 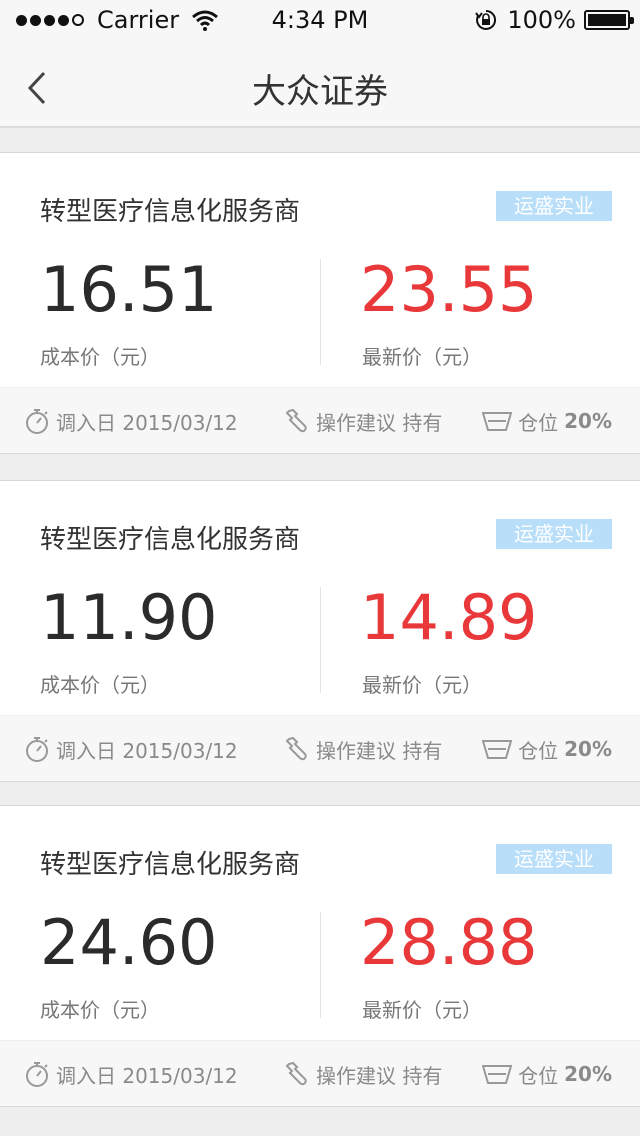 I want to click on cost-price: 24.60, so click(x=129, y=942).